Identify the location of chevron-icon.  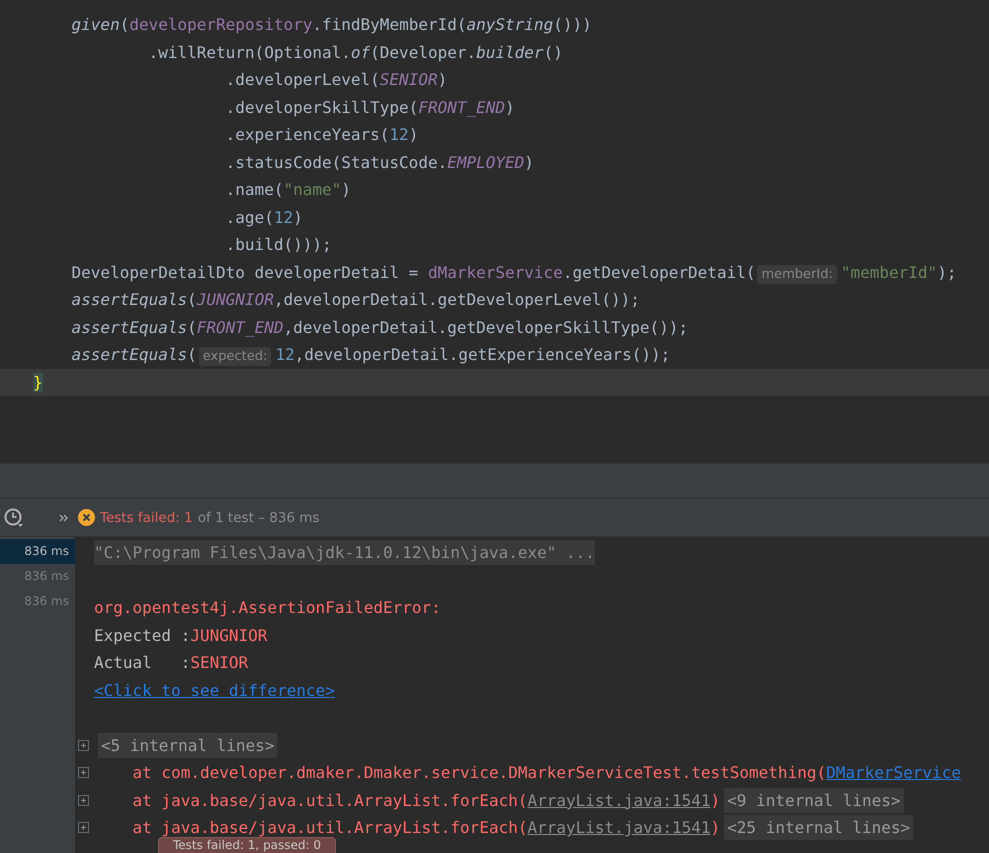
(64, 518).